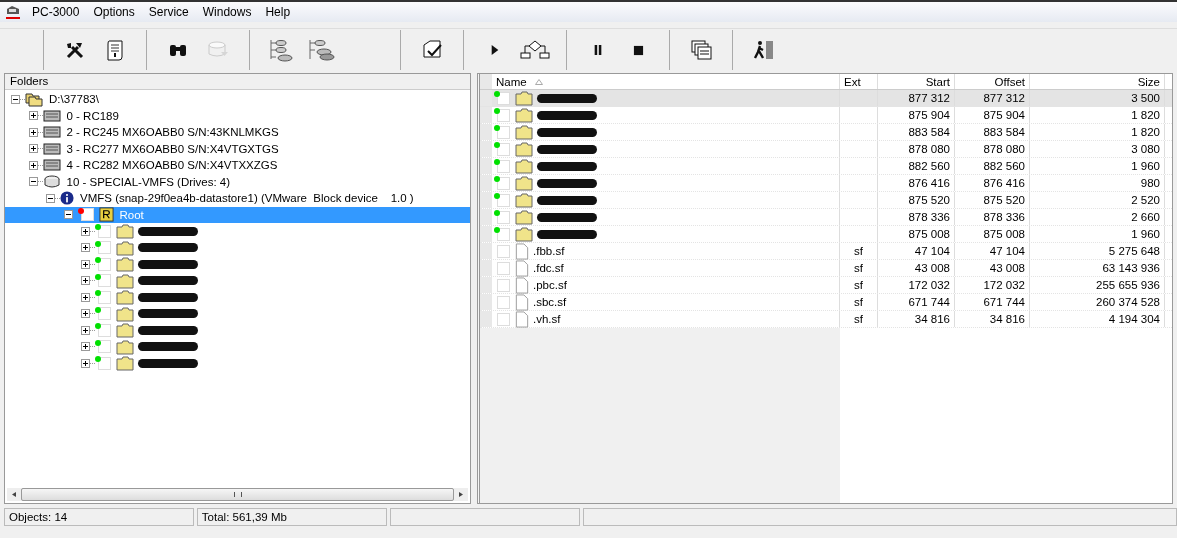 The width and height of the screenshot is (1177, 538). I want to click on disk-stack-icon, so click(321, 50).